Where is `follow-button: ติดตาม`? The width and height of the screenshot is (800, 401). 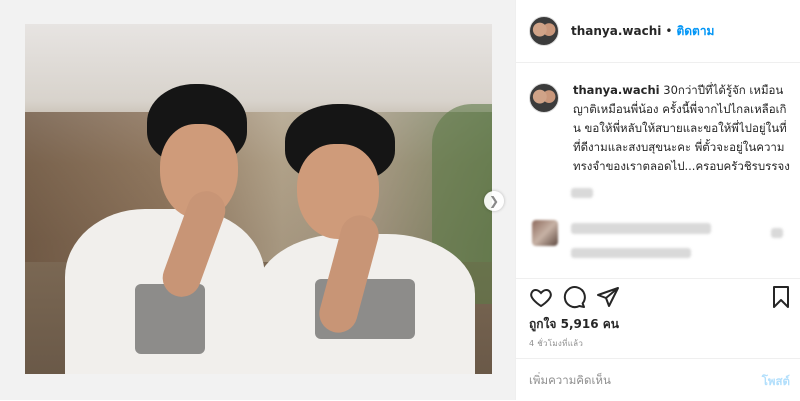
follow-button: ติดตาม is located at coordinates (695, 31).